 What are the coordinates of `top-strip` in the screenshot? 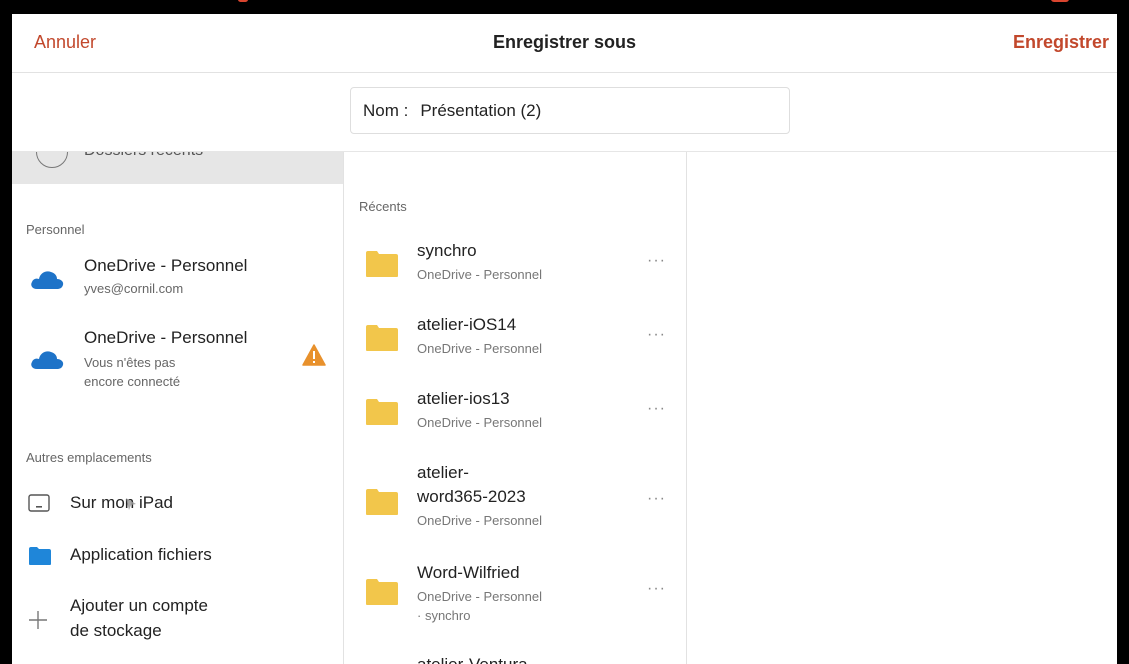 It's located at (564, 7).